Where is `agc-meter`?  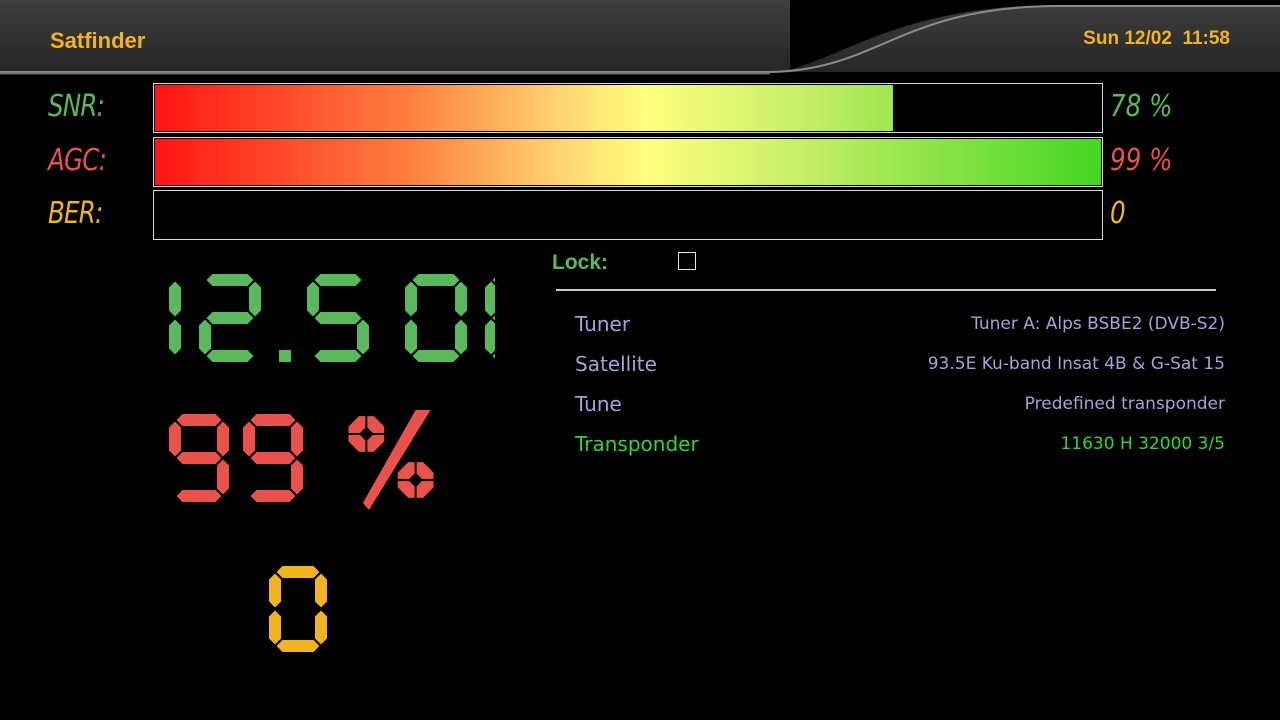
agc-meter is located at coordinates (628, 162).